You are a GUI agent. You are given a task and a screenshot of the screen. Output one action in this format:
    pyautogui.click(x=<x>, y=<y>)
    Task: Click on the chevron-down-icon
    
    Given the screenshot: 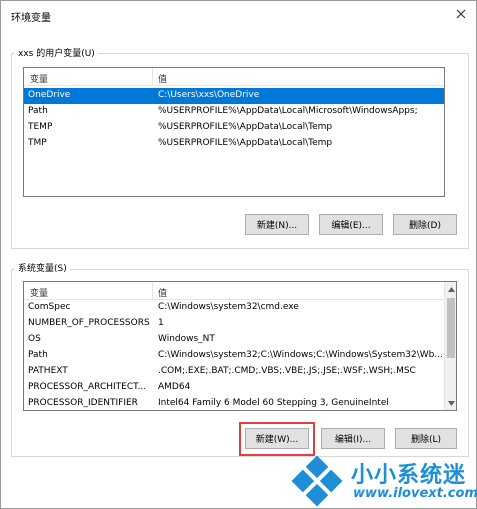 What is the action you would take?
    pyautogui.click(x=451, y=403)
    